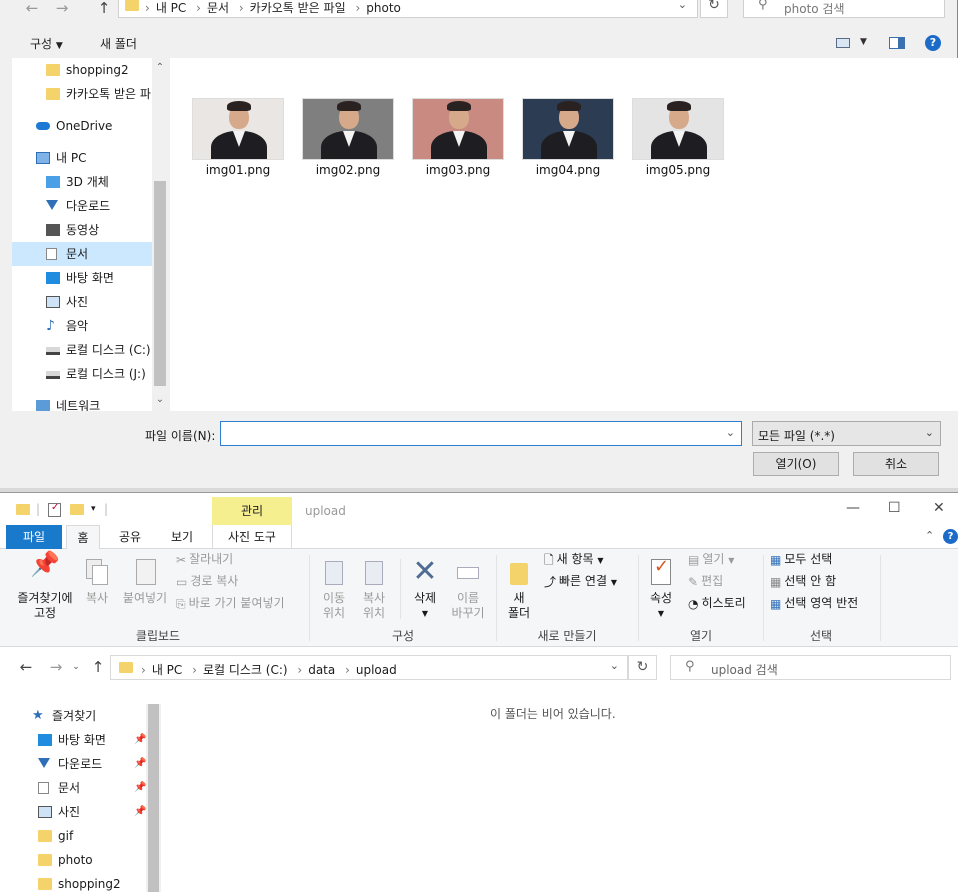 The width and height of the screenshot is (958, 892). What do you see at coordinates (160, 283) in the screenshot?
I see `scrollbar-thumb` at bounding box center [160, 283].